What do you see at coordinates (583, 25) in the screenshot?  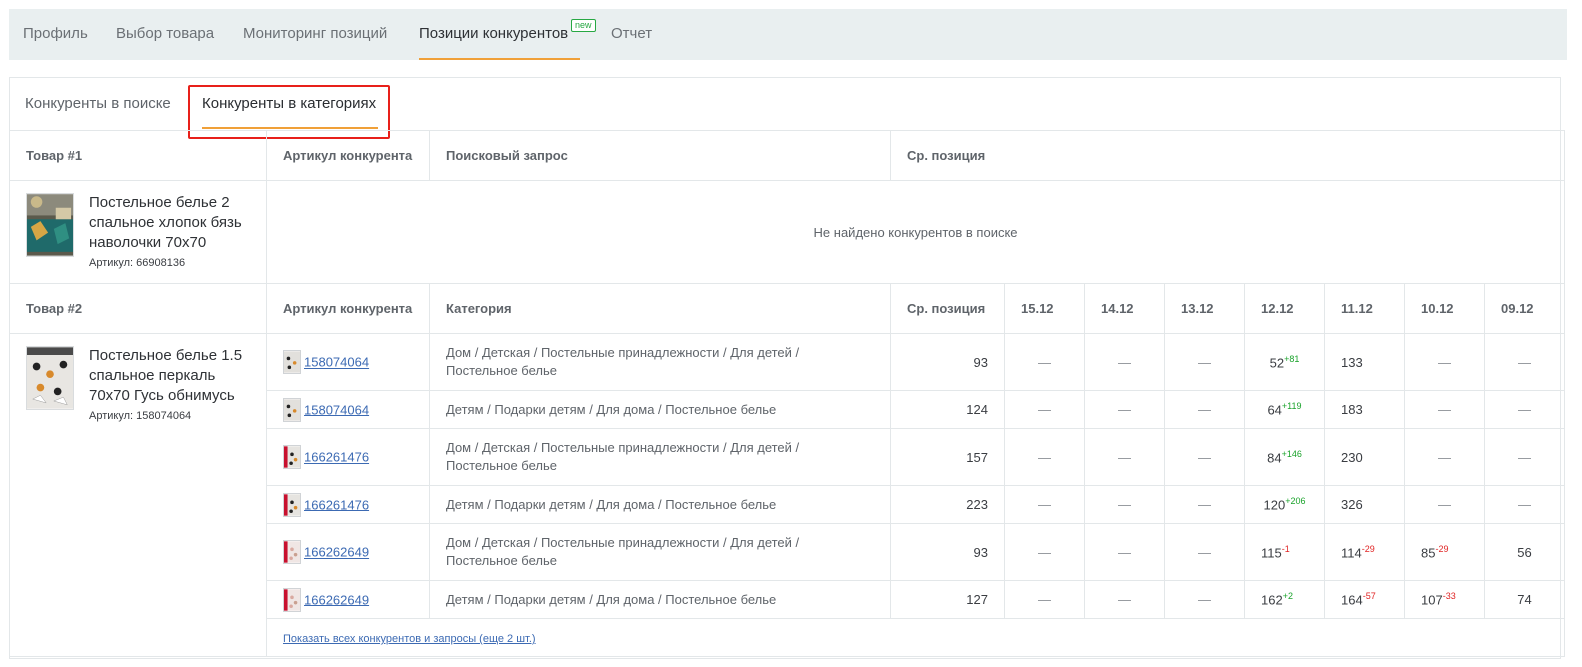 I see `new-badge: new` at bounding box center [583, 25].